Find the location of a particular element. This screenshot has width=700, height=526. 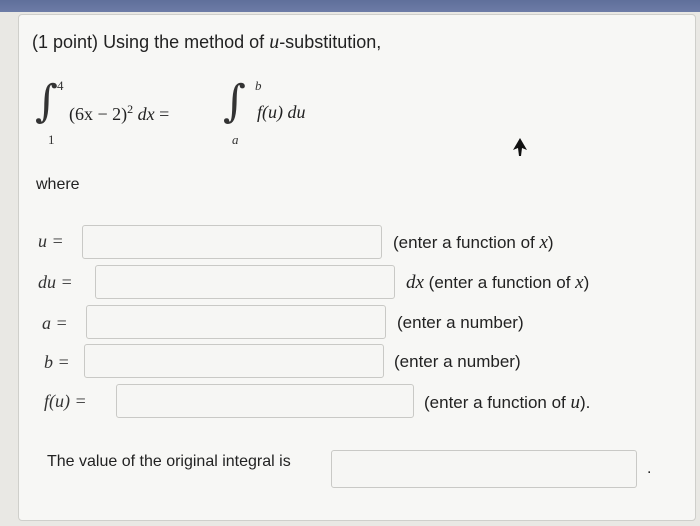

u-input is located at coordinates (232, 242).